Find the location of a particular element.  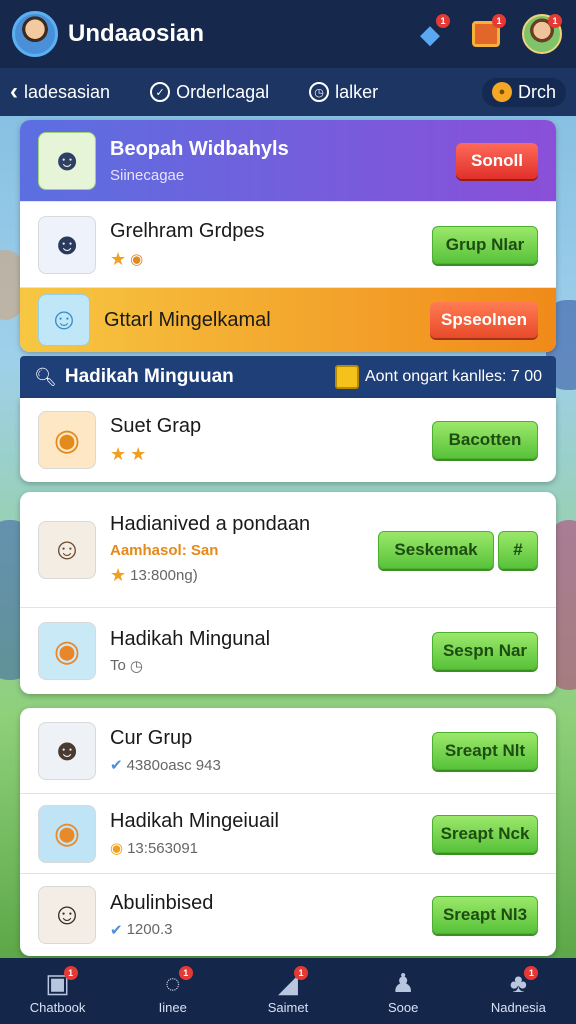

tab-saimet: ◢ Saimet 1 is located at coordinates (288, 990).